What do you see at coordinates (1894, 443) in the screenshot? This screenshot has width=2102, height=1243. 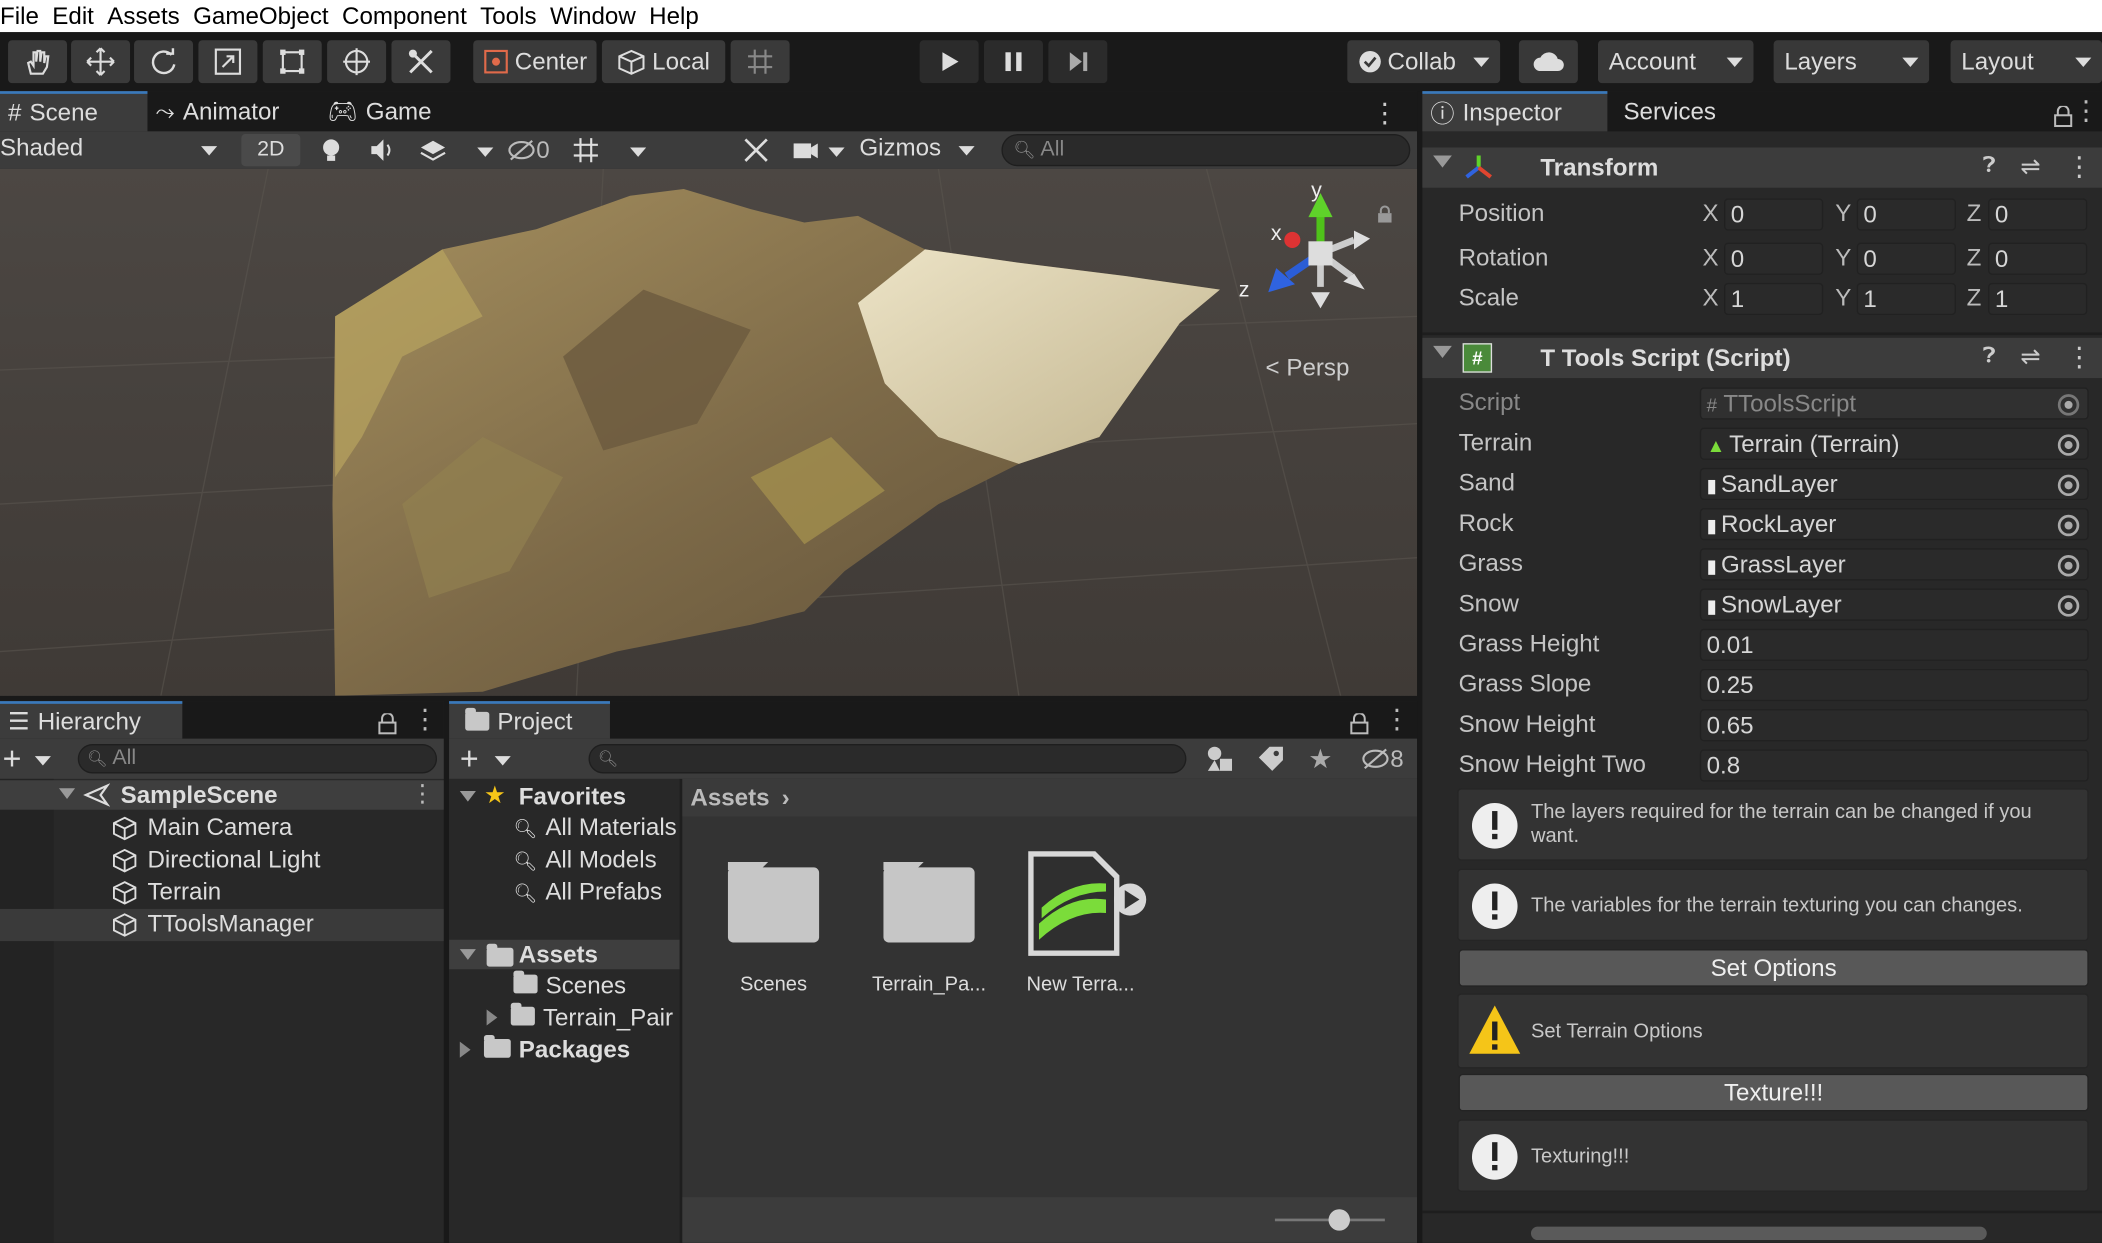 I see `object-field: ▲ Terrain (Terrain)` at bounding box center [1894, 443].